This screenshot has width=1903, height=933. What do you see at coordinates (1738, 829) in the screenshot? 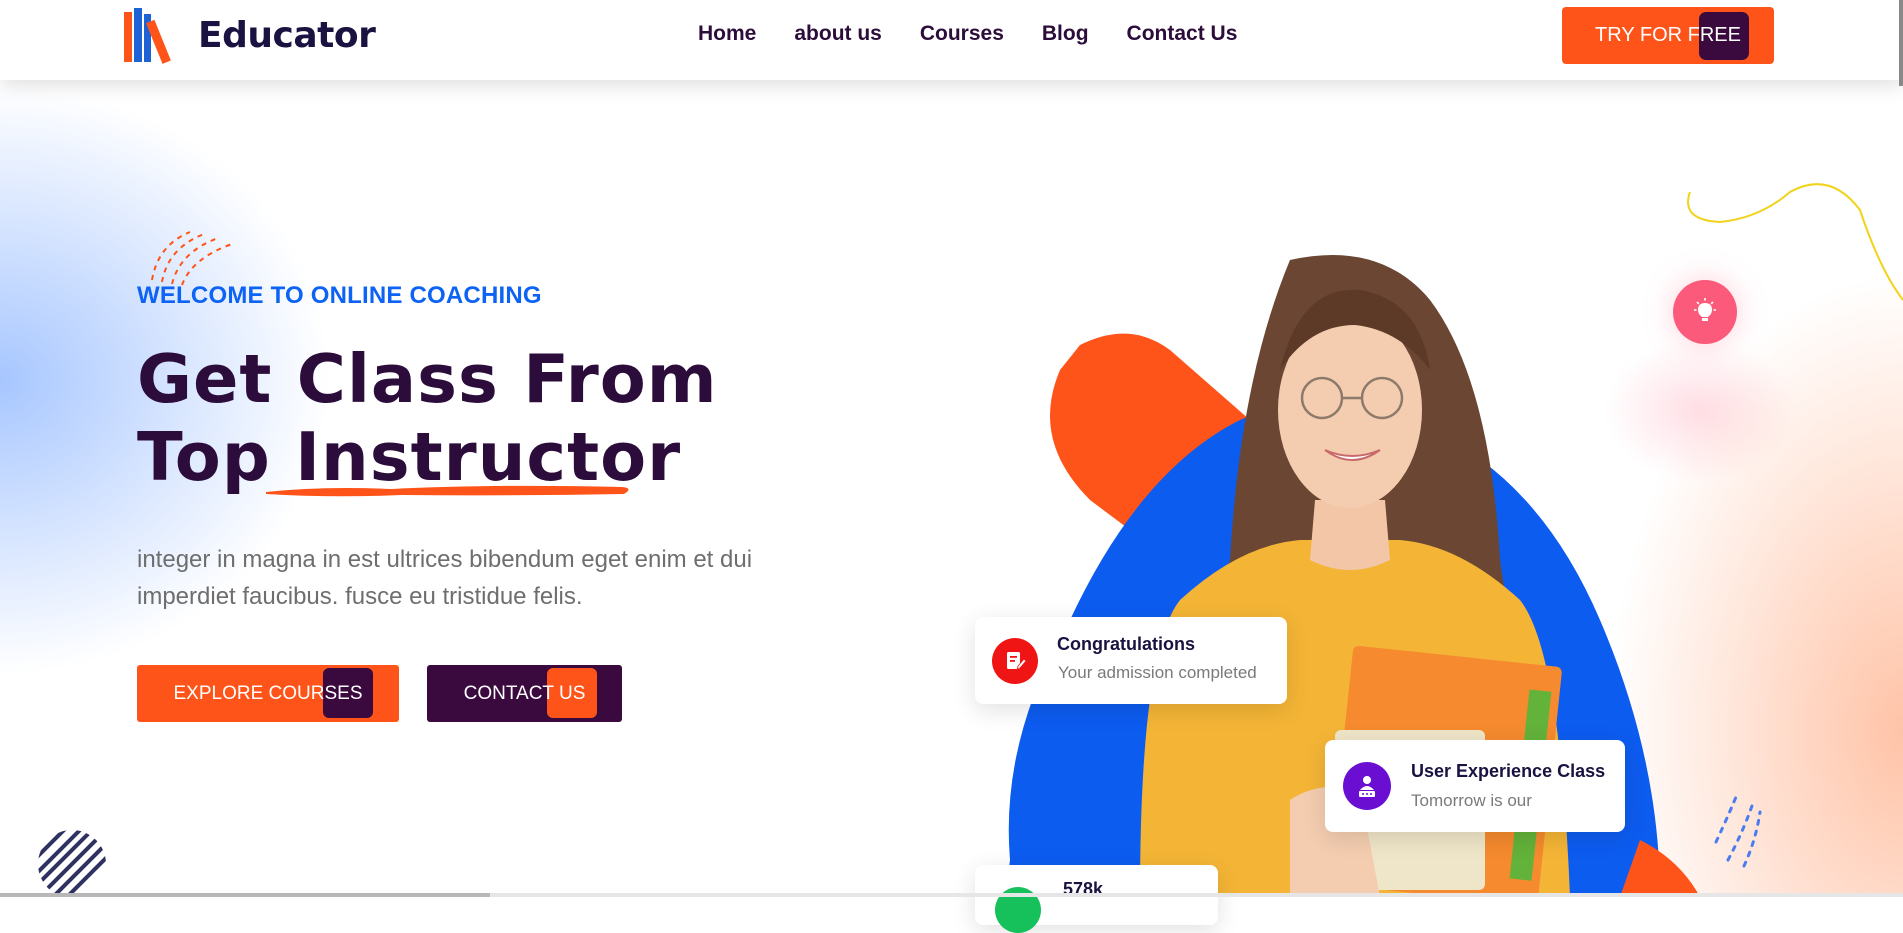
I see `blue-dash-decoration` at bounding box center [1738, 829].